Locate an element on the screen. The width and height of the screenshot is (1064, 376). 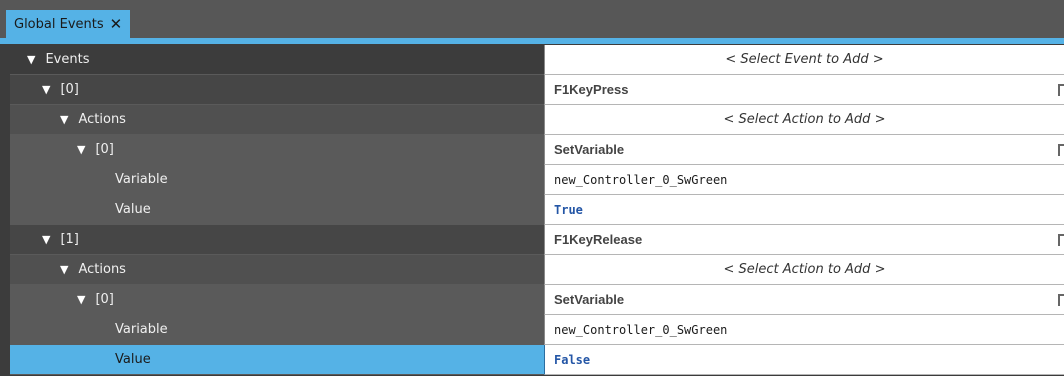
row-label: ▼ Events is located at coordinates (277, 60).